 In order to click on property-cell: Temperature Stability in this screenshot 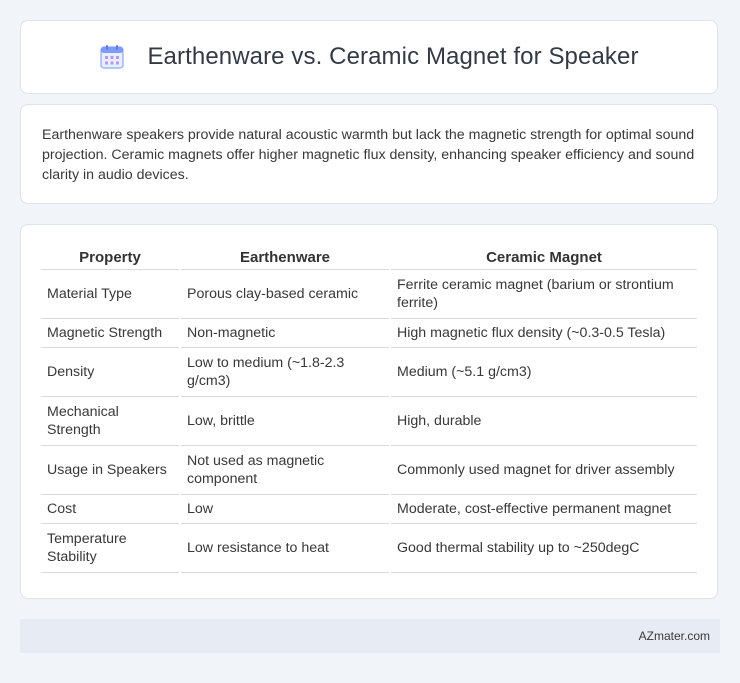, I will do `click(110, 548)`.